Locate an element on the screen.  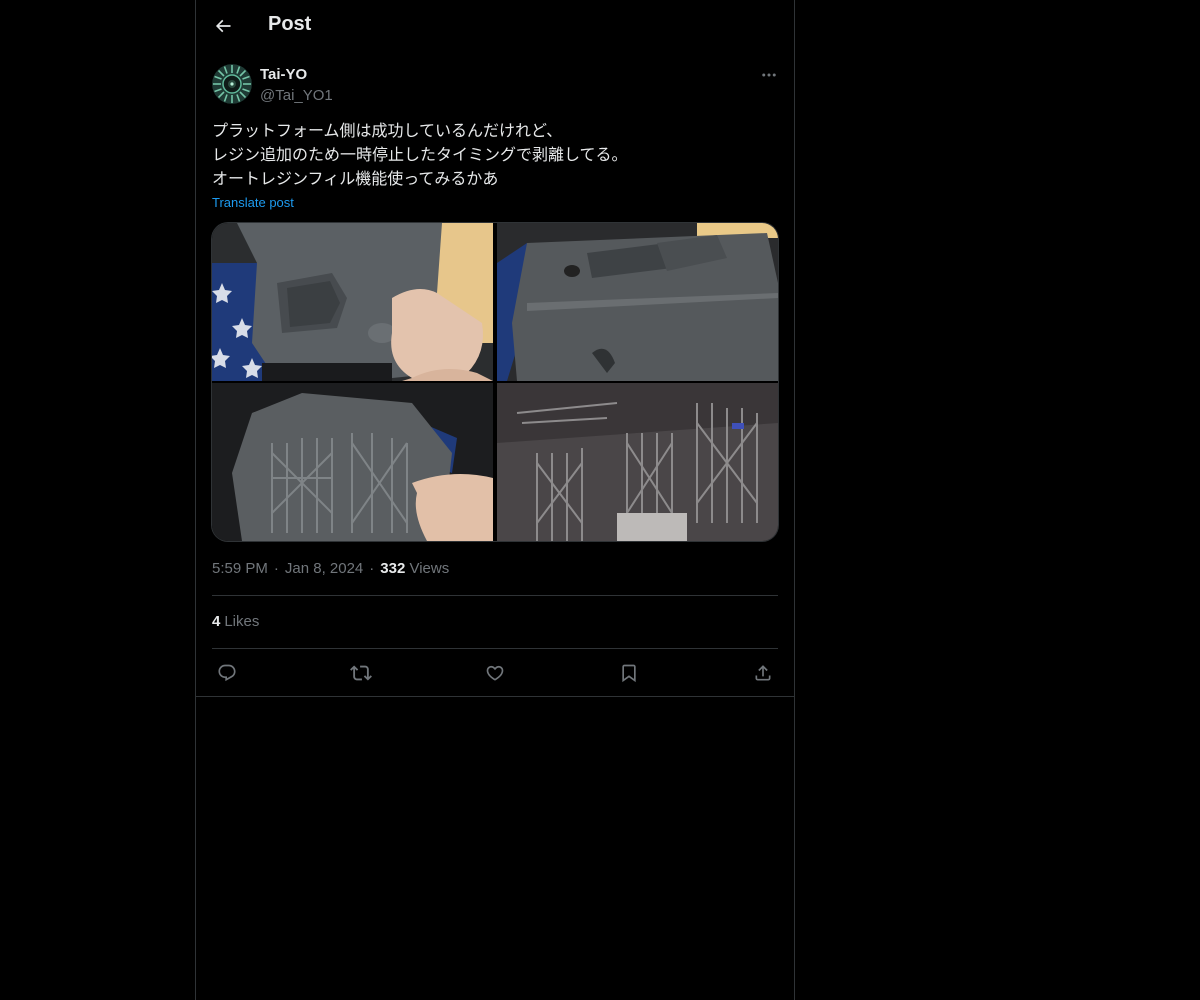
share-button is located at coordinates (763, 673).